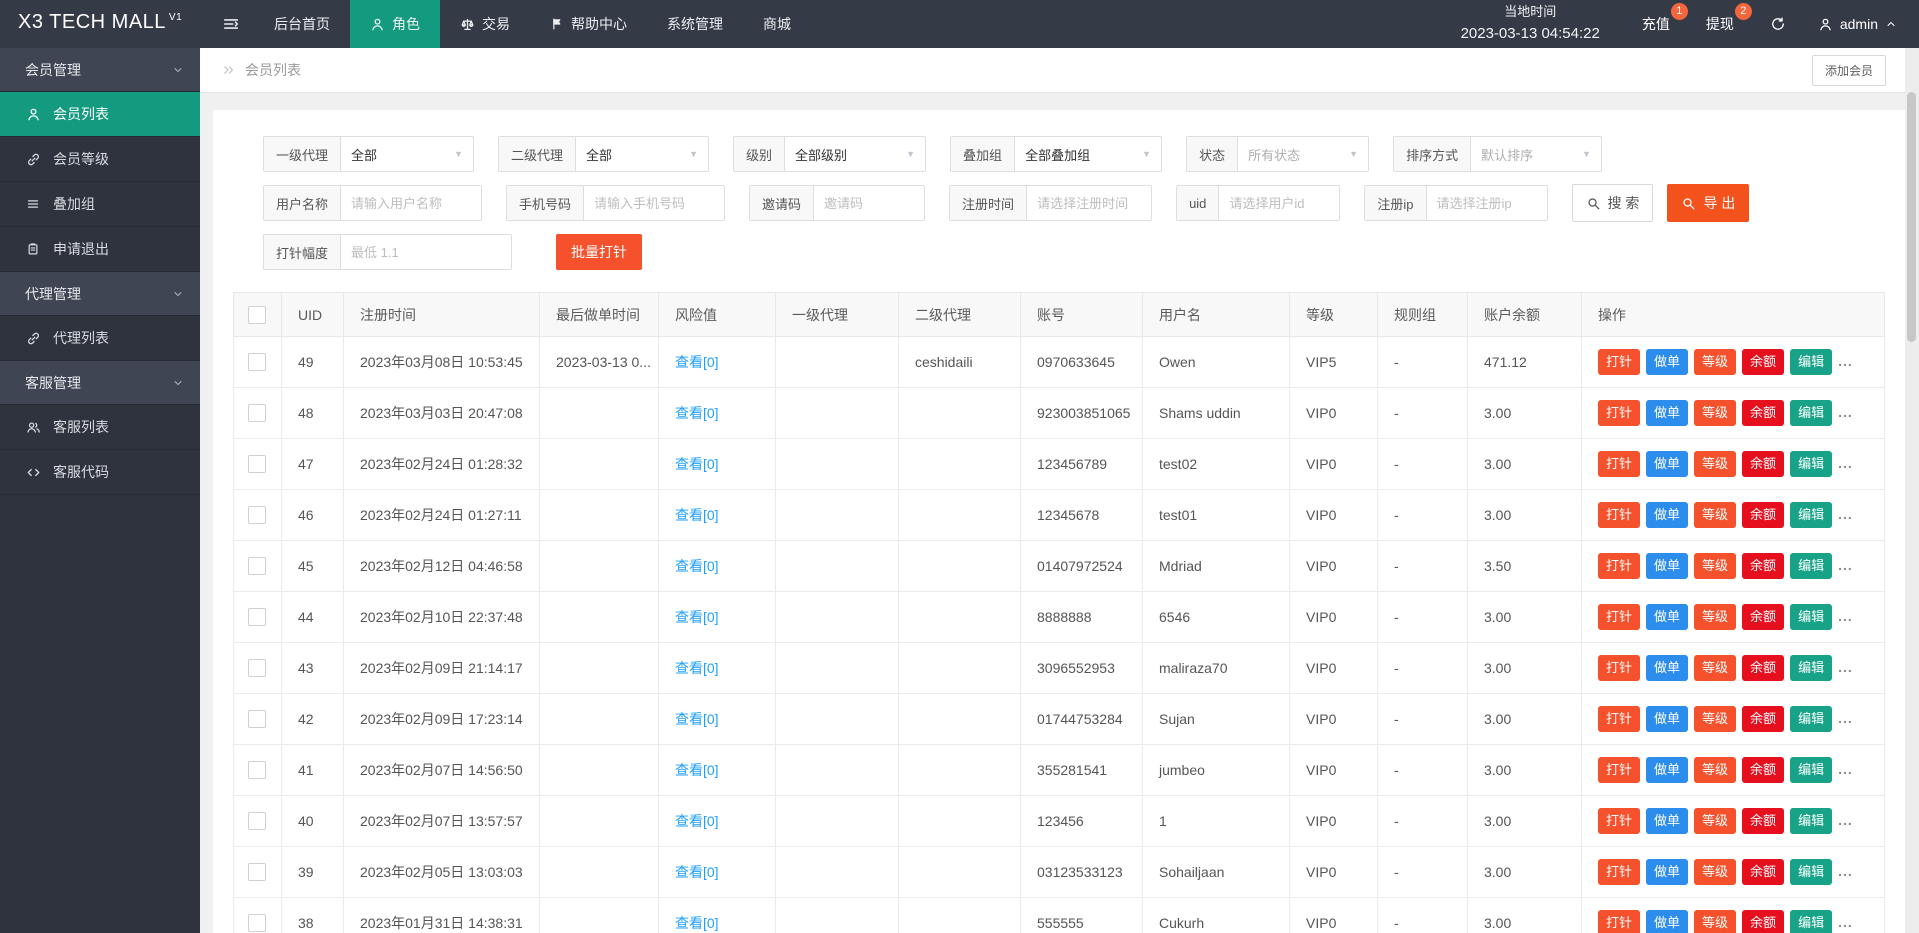  I want to click on nav-item-2: 角色, so click(395, 24).